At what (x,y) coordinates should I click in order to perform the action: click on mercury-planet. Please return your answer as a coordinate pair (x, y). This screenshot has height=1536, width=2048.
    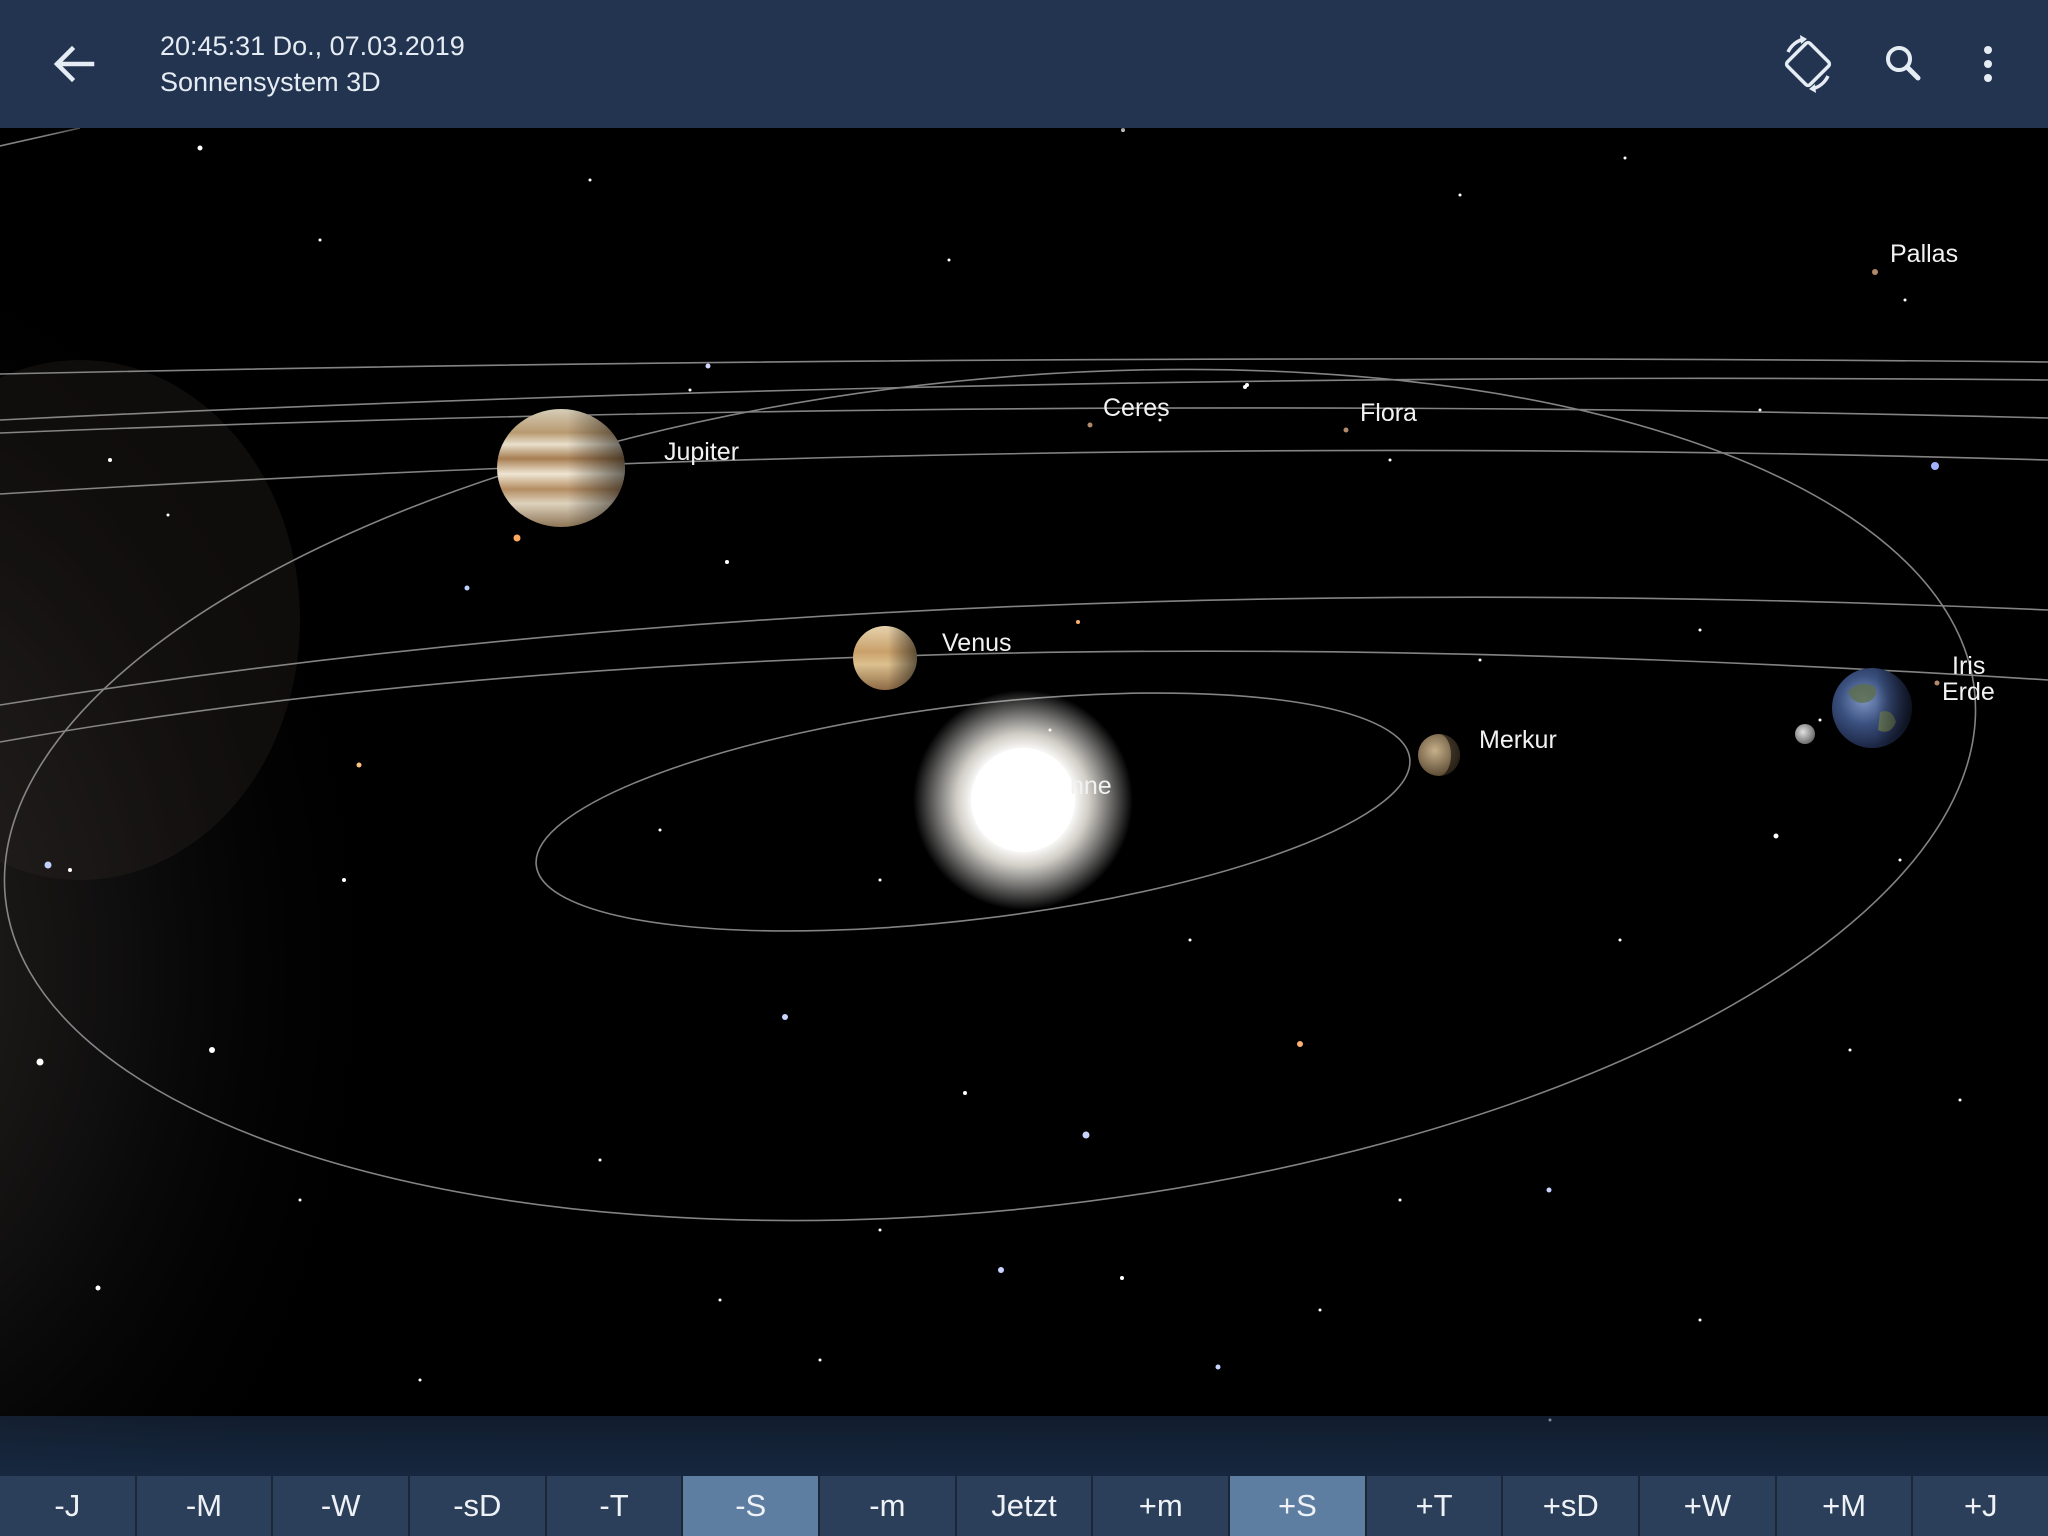
    Looking at the image, I should click on (1439, 755).